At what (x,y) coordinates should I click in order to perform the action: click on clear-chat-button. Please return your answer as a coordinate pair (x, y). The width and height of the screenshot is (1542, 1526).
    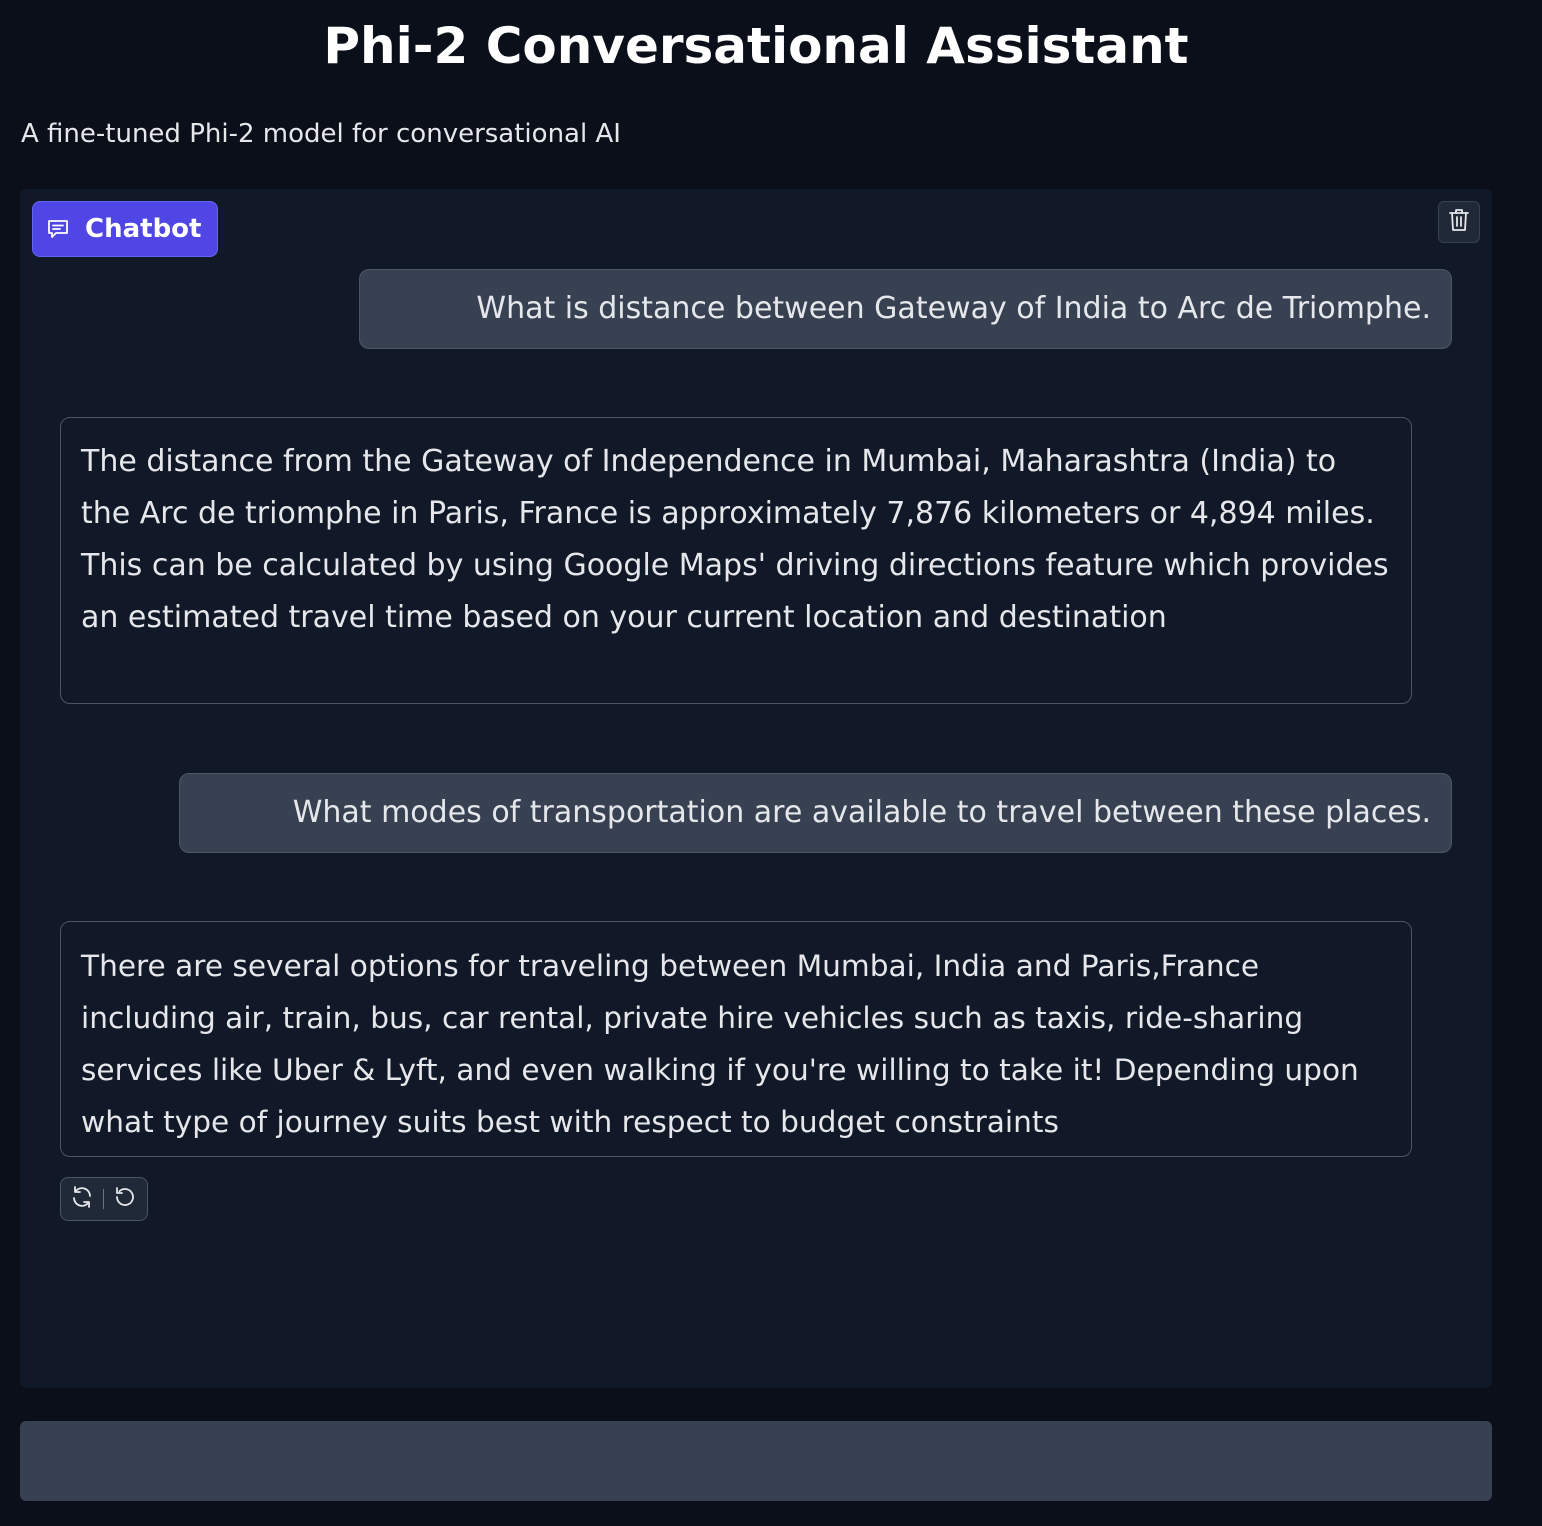
    Looking at the image, I should click on (1459, 222).